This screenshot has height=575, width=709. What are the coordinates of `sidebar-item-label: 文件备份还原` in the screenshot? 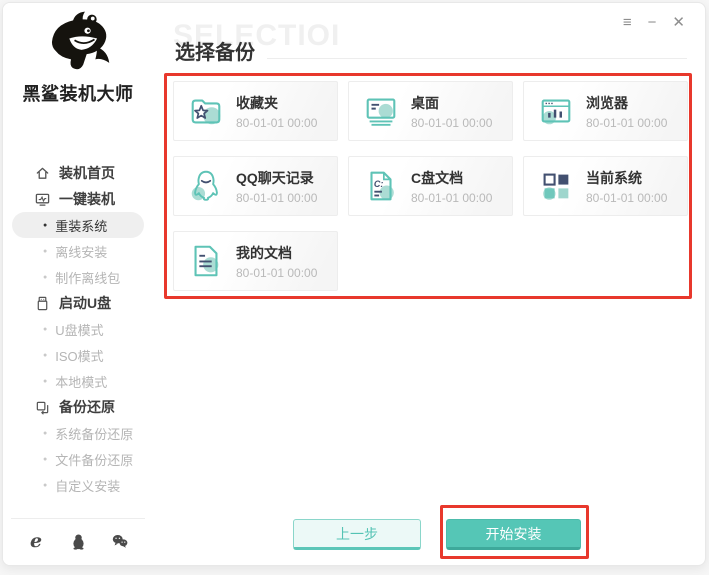 It's located at (94, 460).